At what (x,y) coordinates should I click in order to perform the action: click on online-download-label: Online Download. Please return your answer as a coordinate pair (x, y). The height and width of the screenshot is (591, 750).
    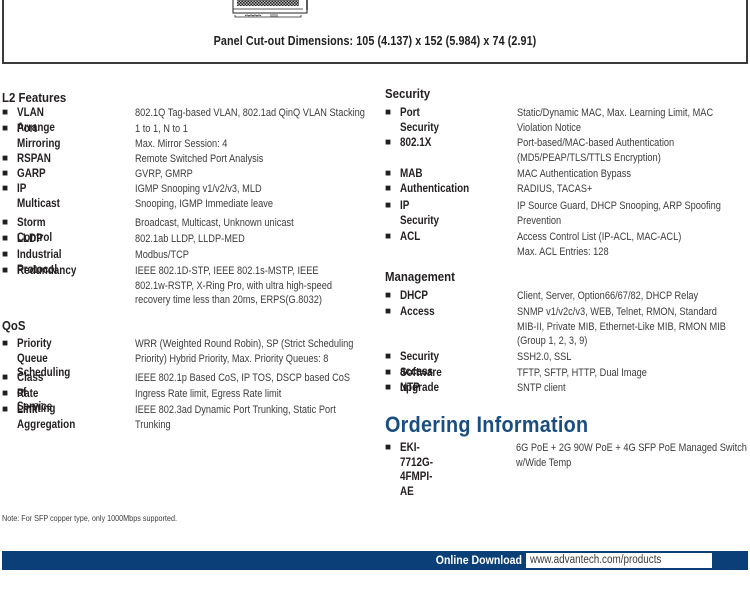
    Looking at the image, I should click on (478, 560).